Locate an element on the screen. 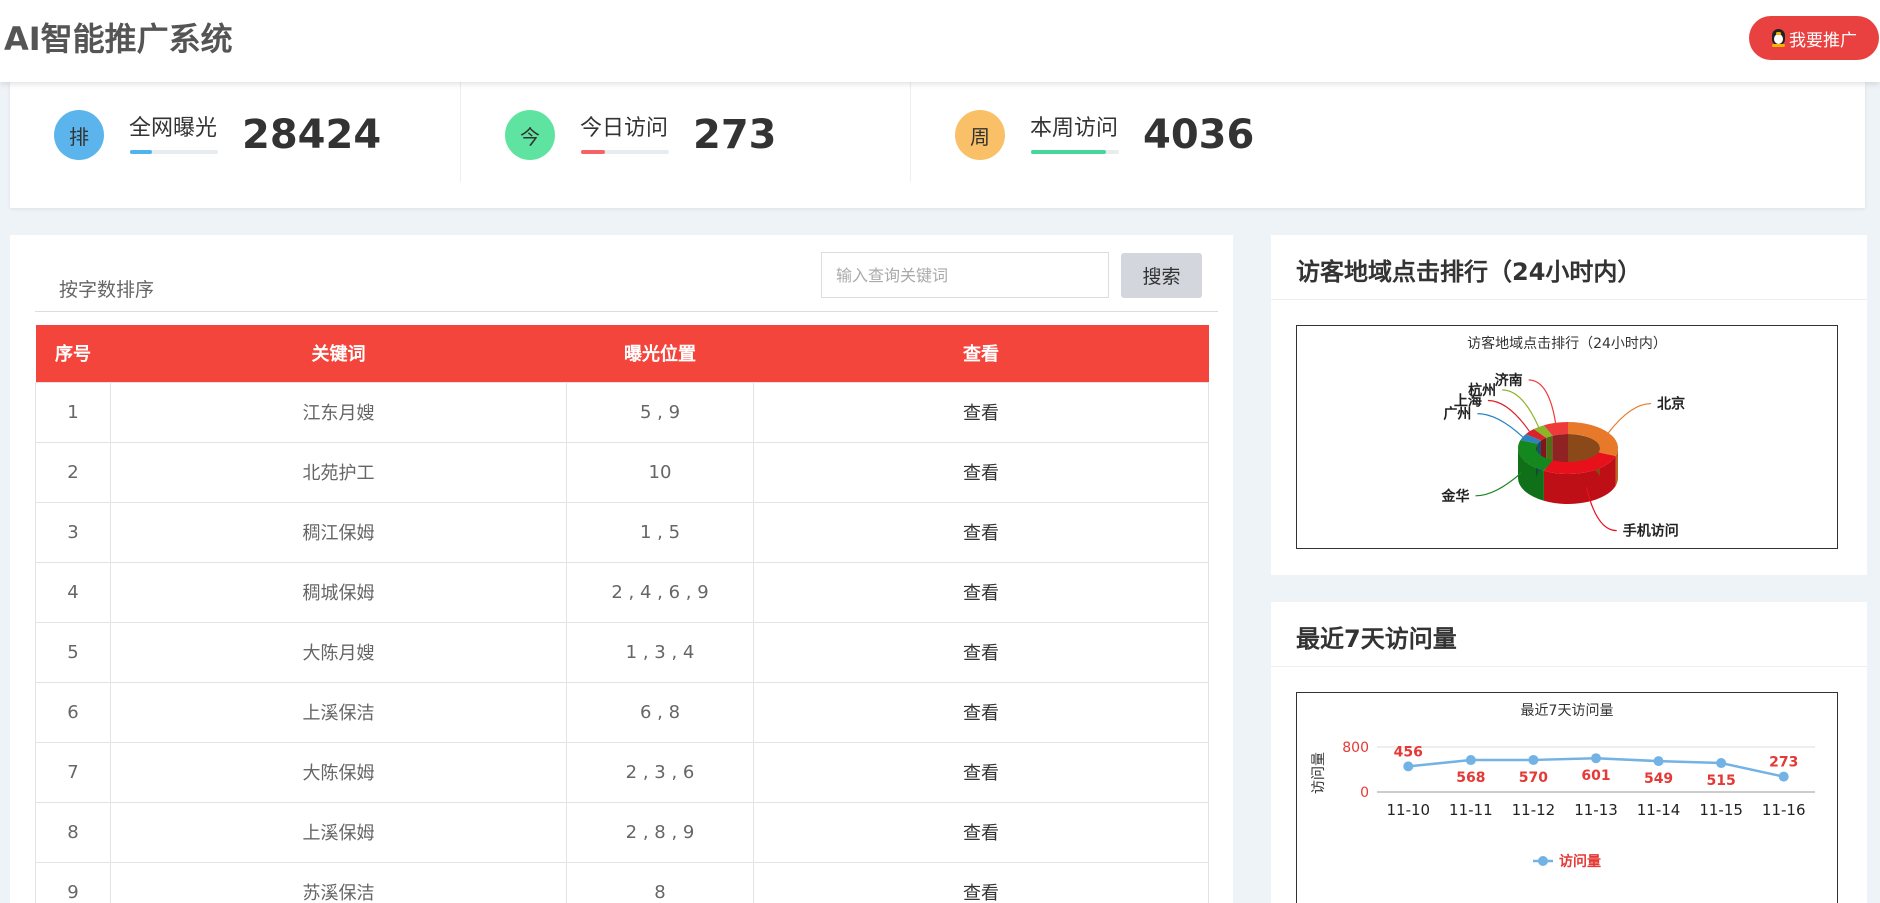 The image size is (1880, 903). cell-positions: 6 , 8 is located at coordinates (660, 712).